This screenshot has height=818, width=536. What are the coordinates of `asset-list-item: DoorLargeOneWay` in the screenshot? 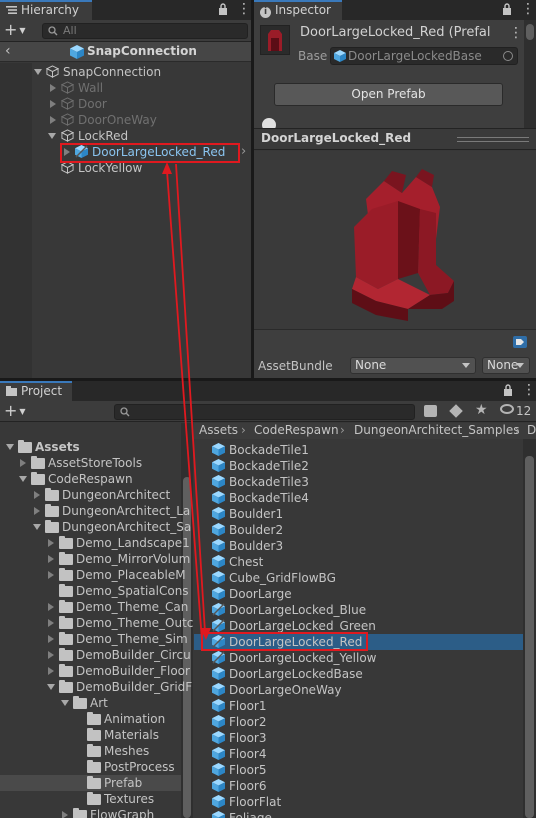 It's located at (358, 690).